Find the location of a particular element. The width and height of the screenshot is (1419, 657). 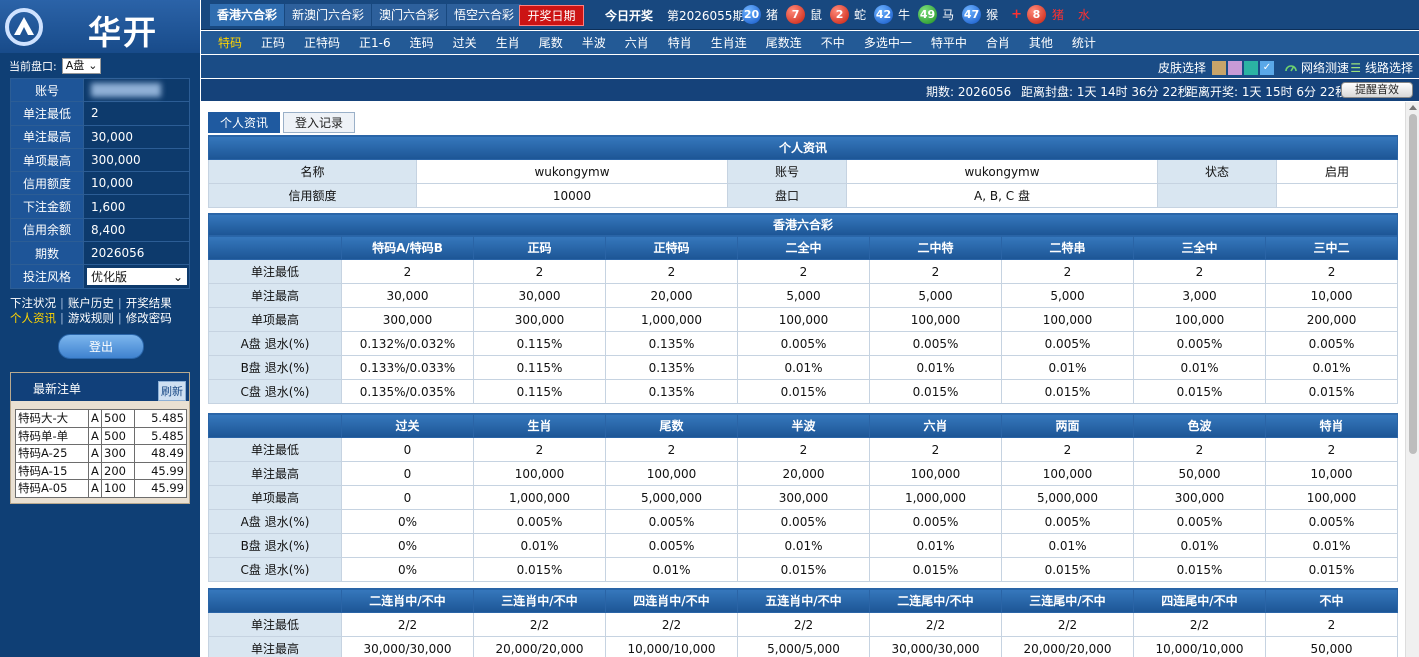

row-label: B盘 退水(%) is located at coordinates (275, 545).